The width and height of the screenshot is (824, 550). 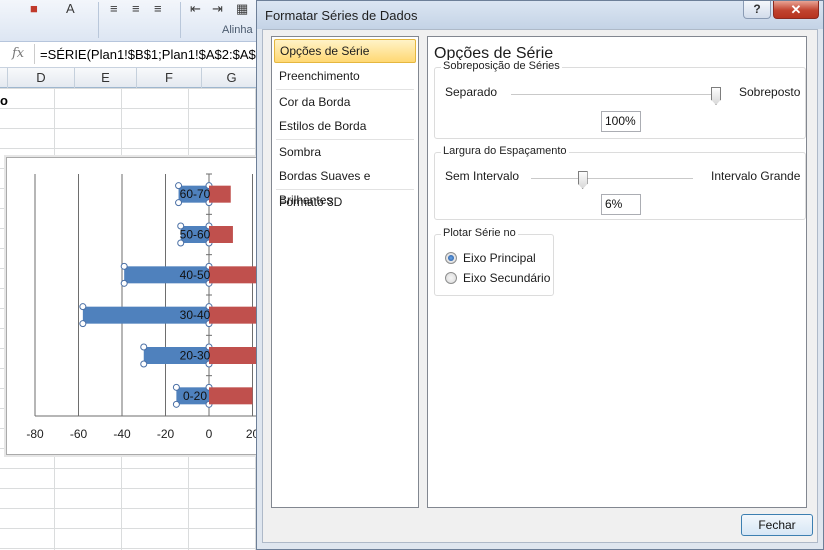 I want to click on nav-item-border-color: Cor da Borda, so click(x=345, y=102).